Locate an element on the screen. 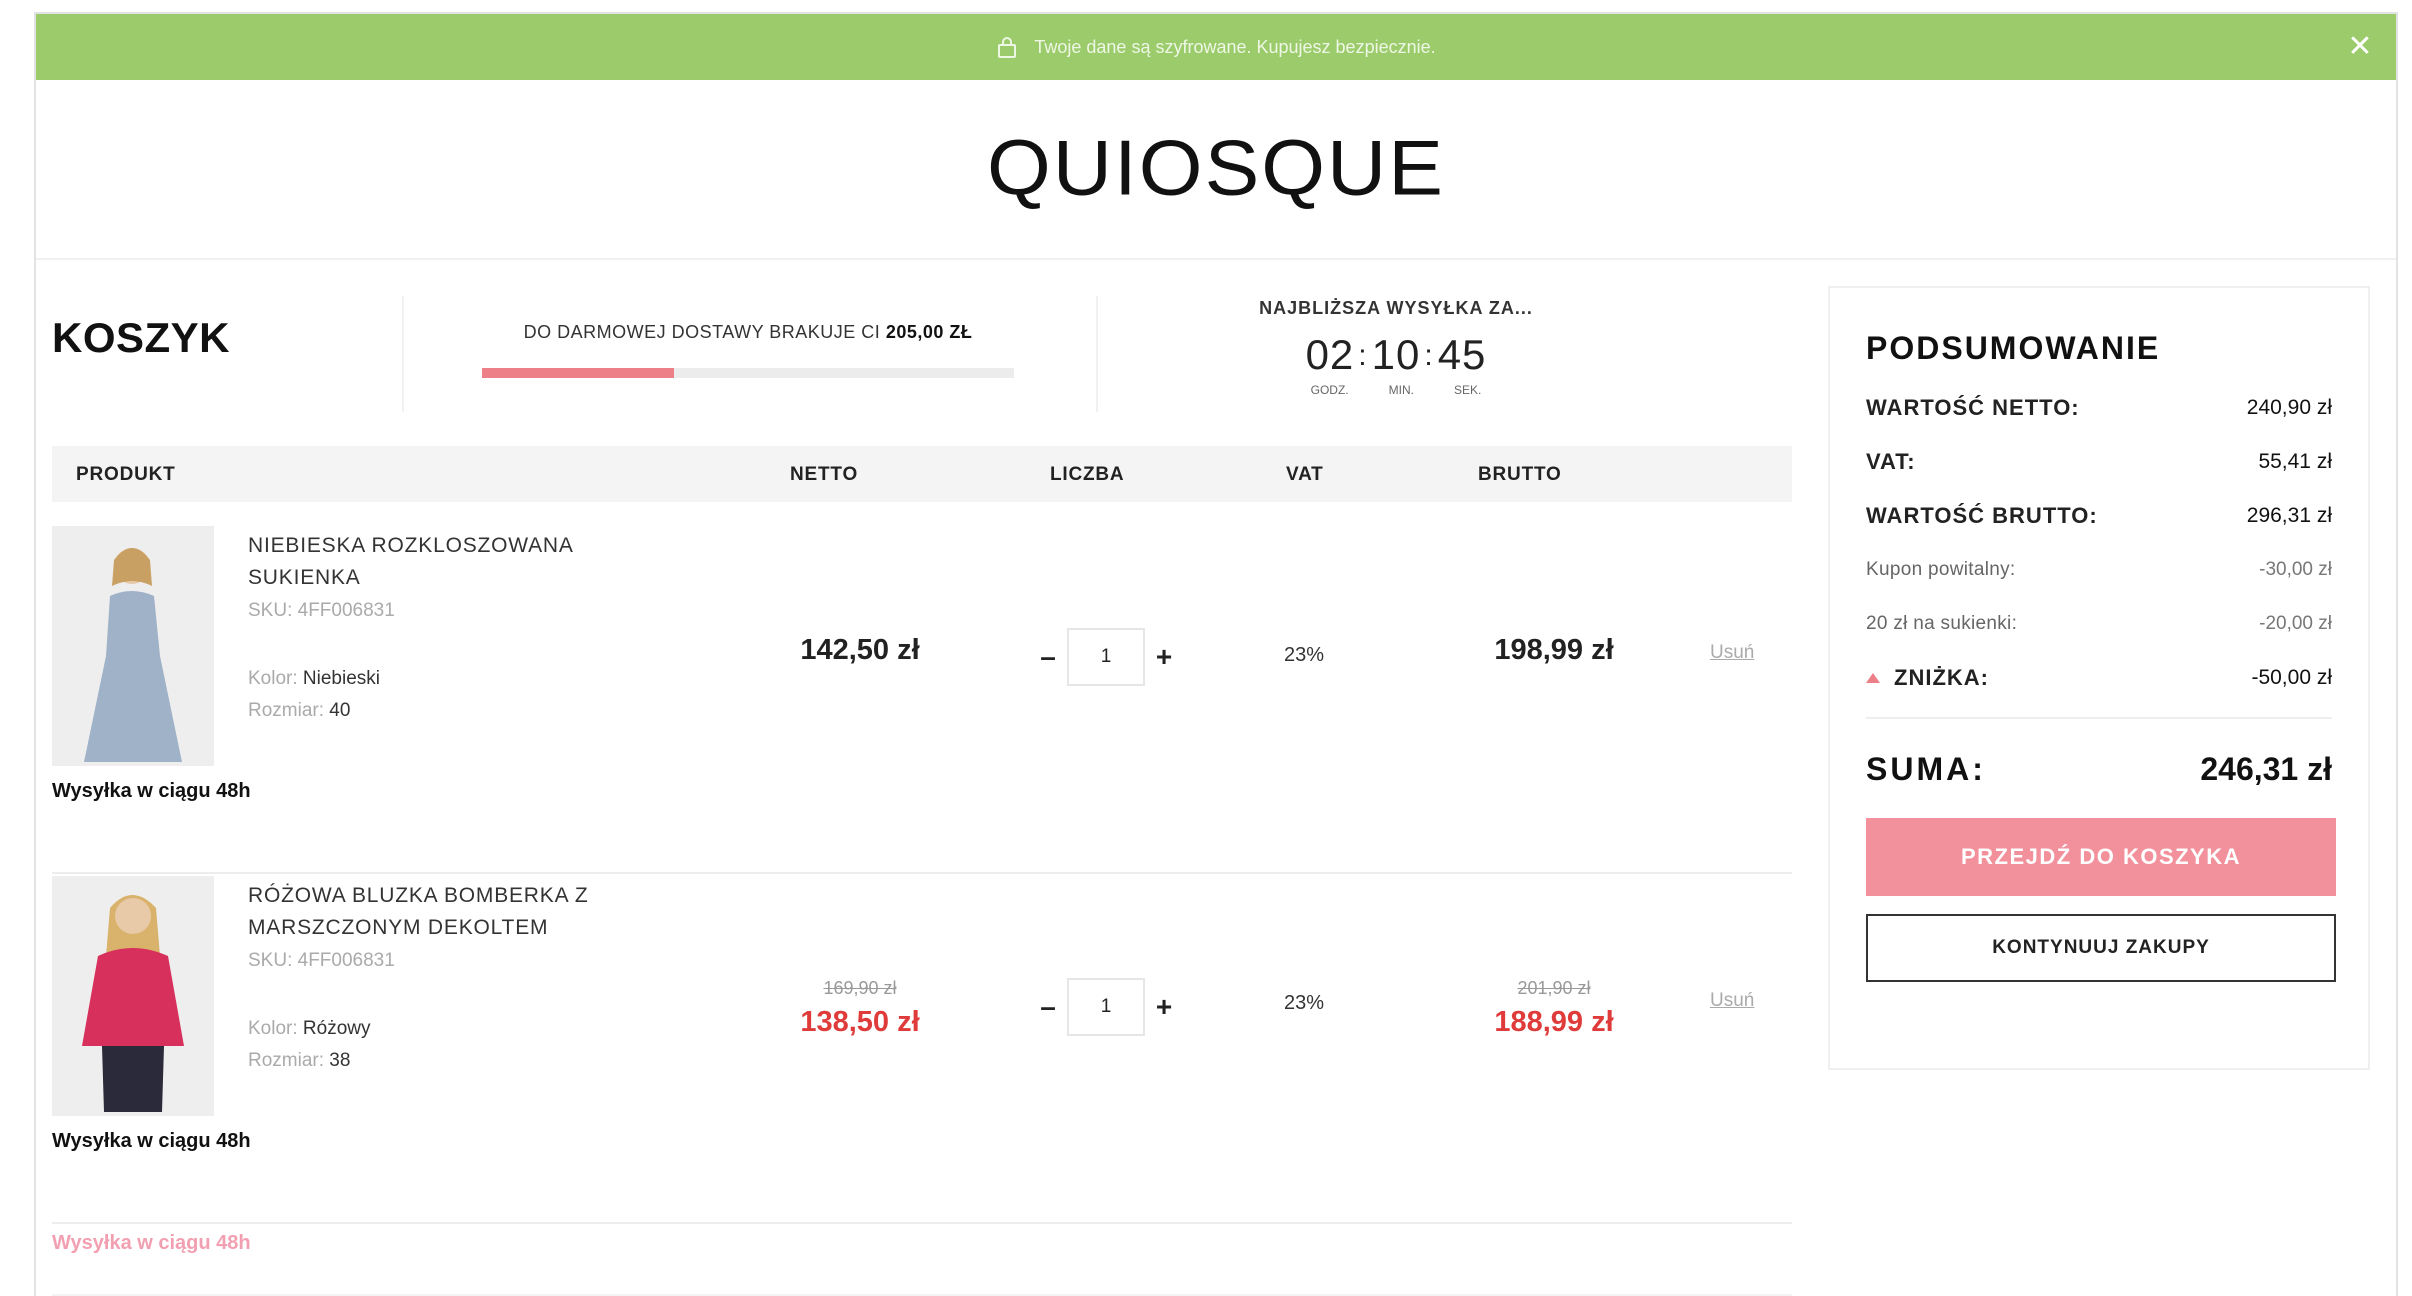  netto-old-price: 169,90 zł is located at coordinates (860, 988).